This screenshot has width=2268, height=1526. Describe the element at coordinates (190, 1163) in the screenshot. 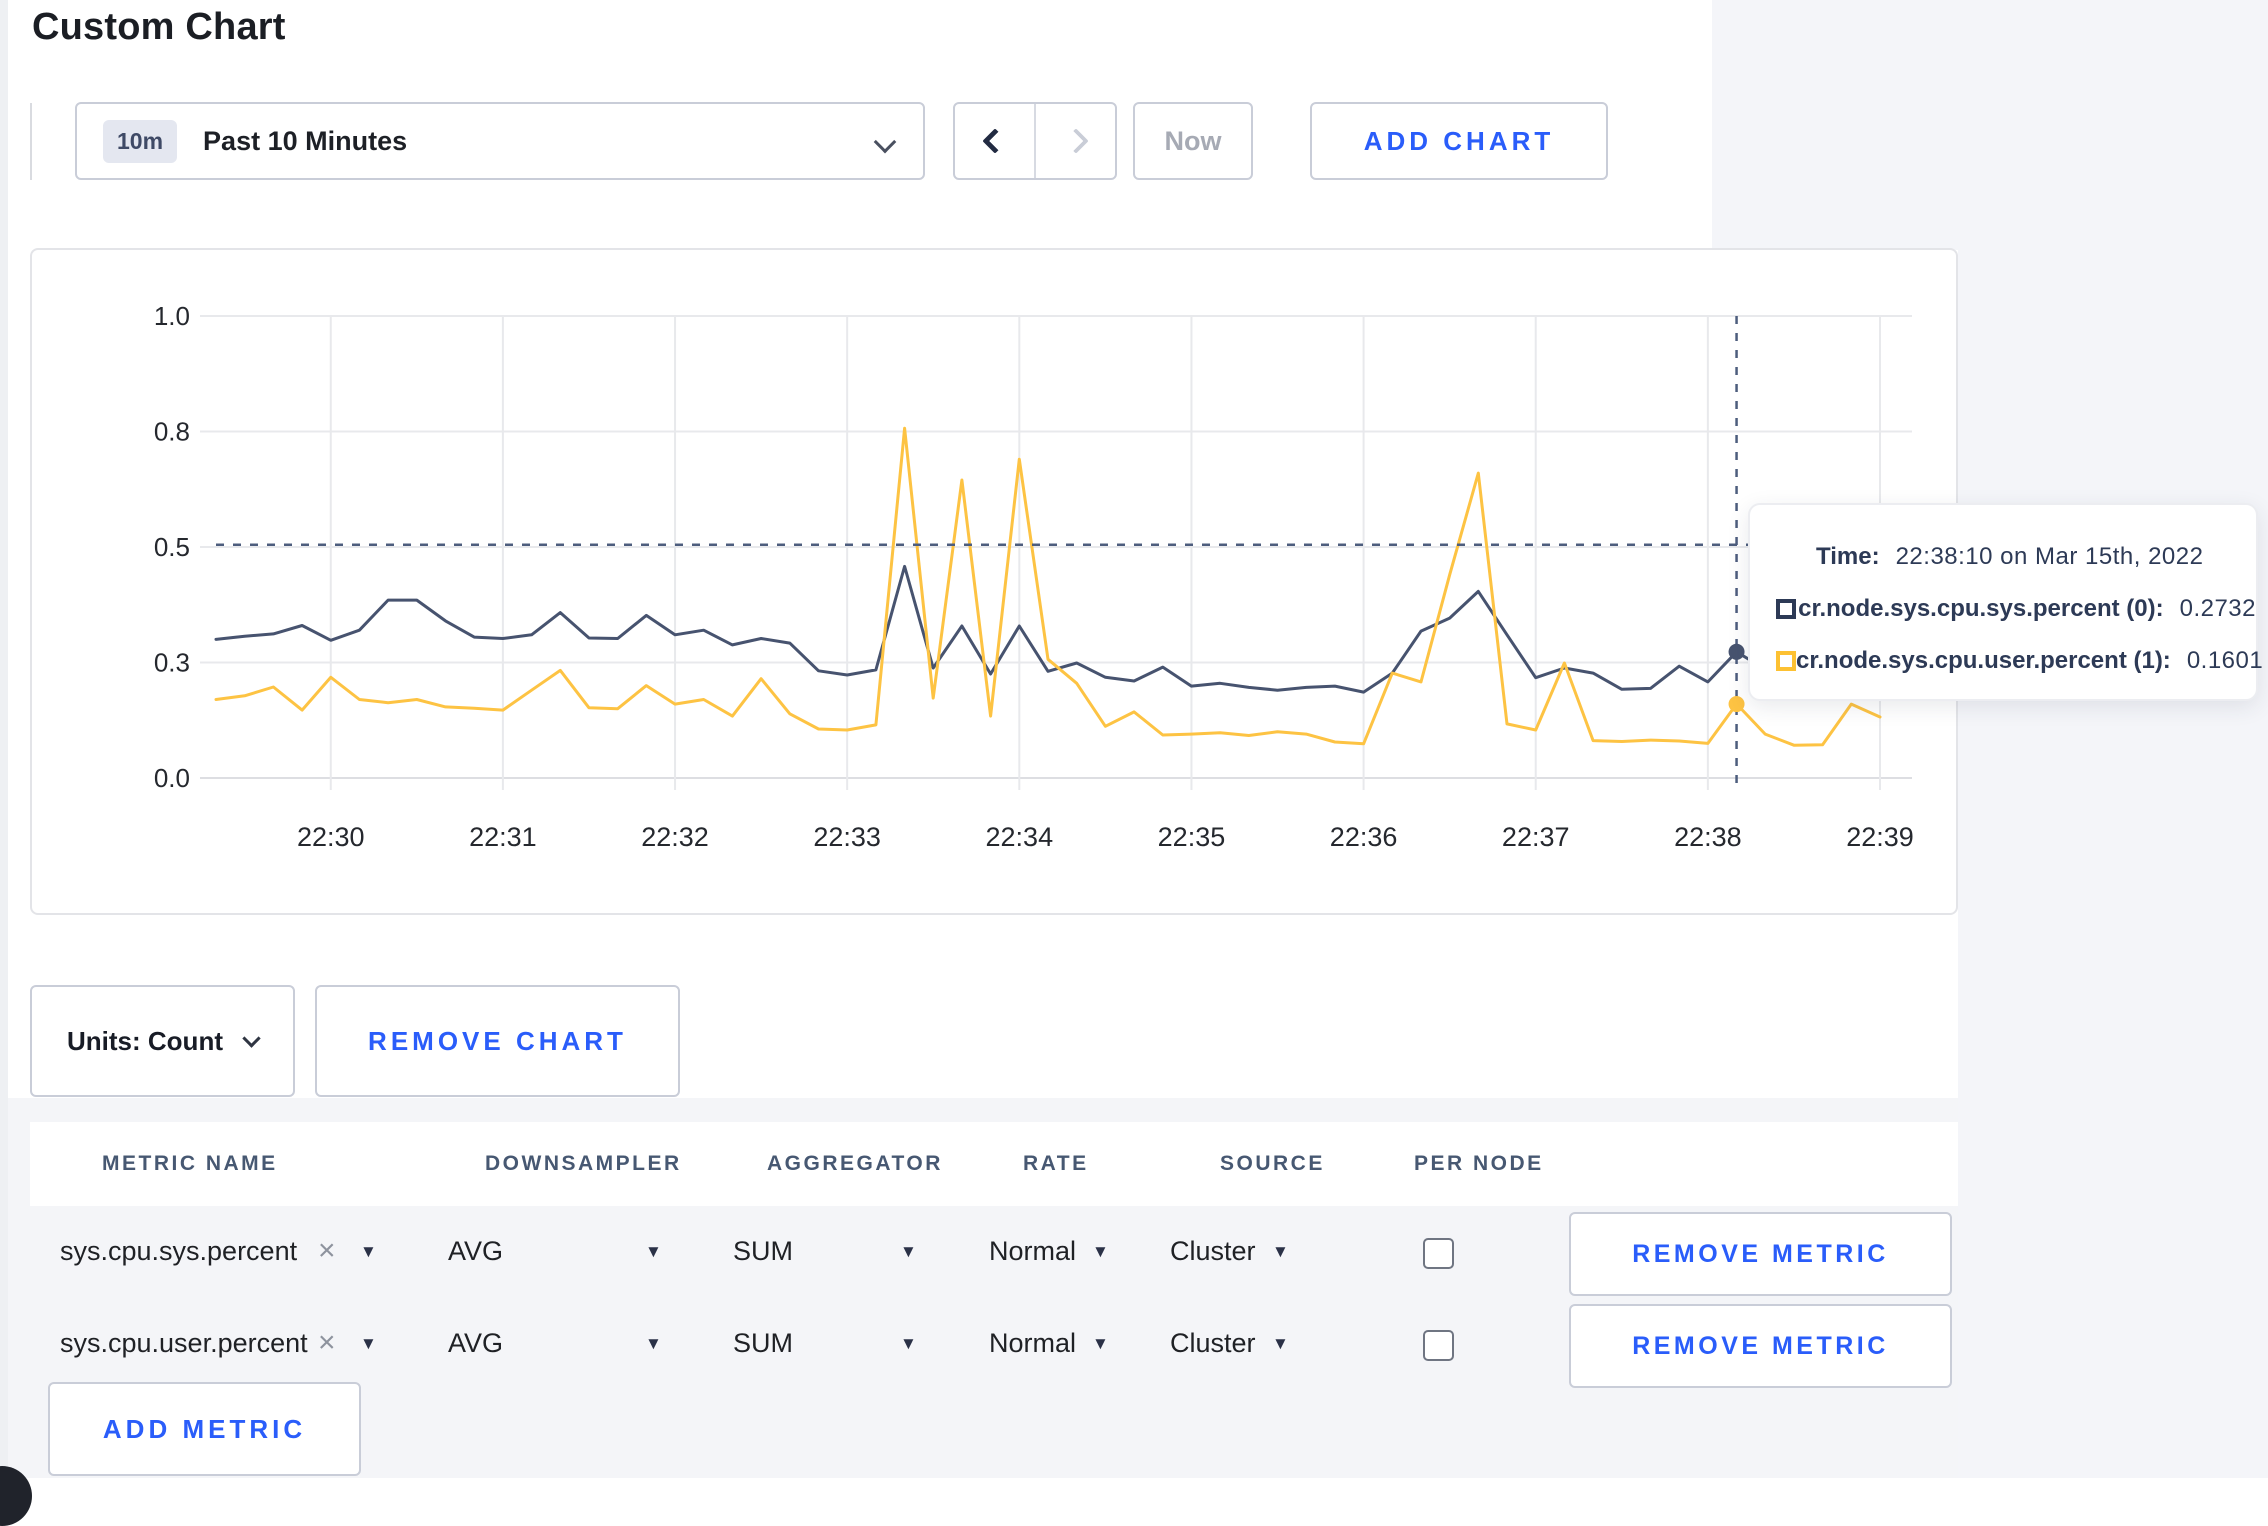

I see `col-header-metric-name: METRIC NAME` at that location.